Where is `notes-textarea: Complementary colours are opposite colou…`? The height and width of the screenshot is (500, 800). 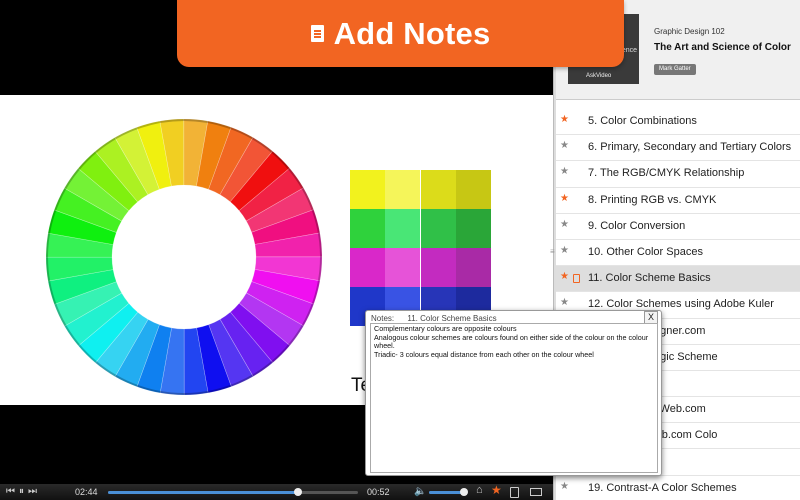 notes-textarea: Complementary colours are opposite colou… is located at coordinates (514, 398).